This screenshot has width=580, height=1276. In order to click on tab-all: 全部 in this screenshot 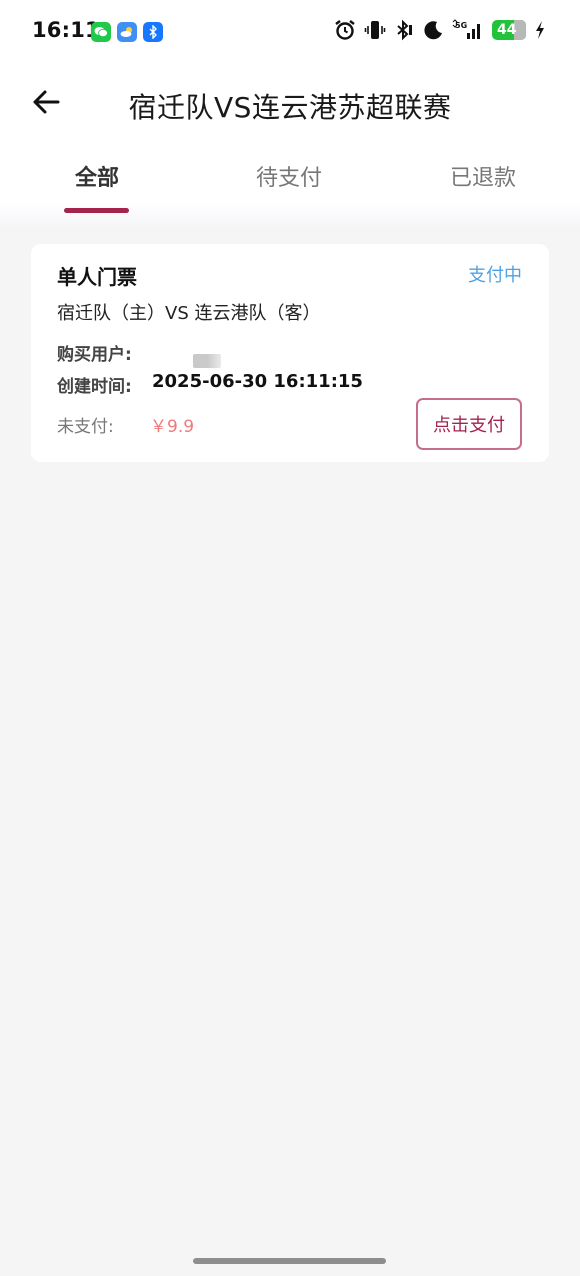, I will do `click(97, 176)`.